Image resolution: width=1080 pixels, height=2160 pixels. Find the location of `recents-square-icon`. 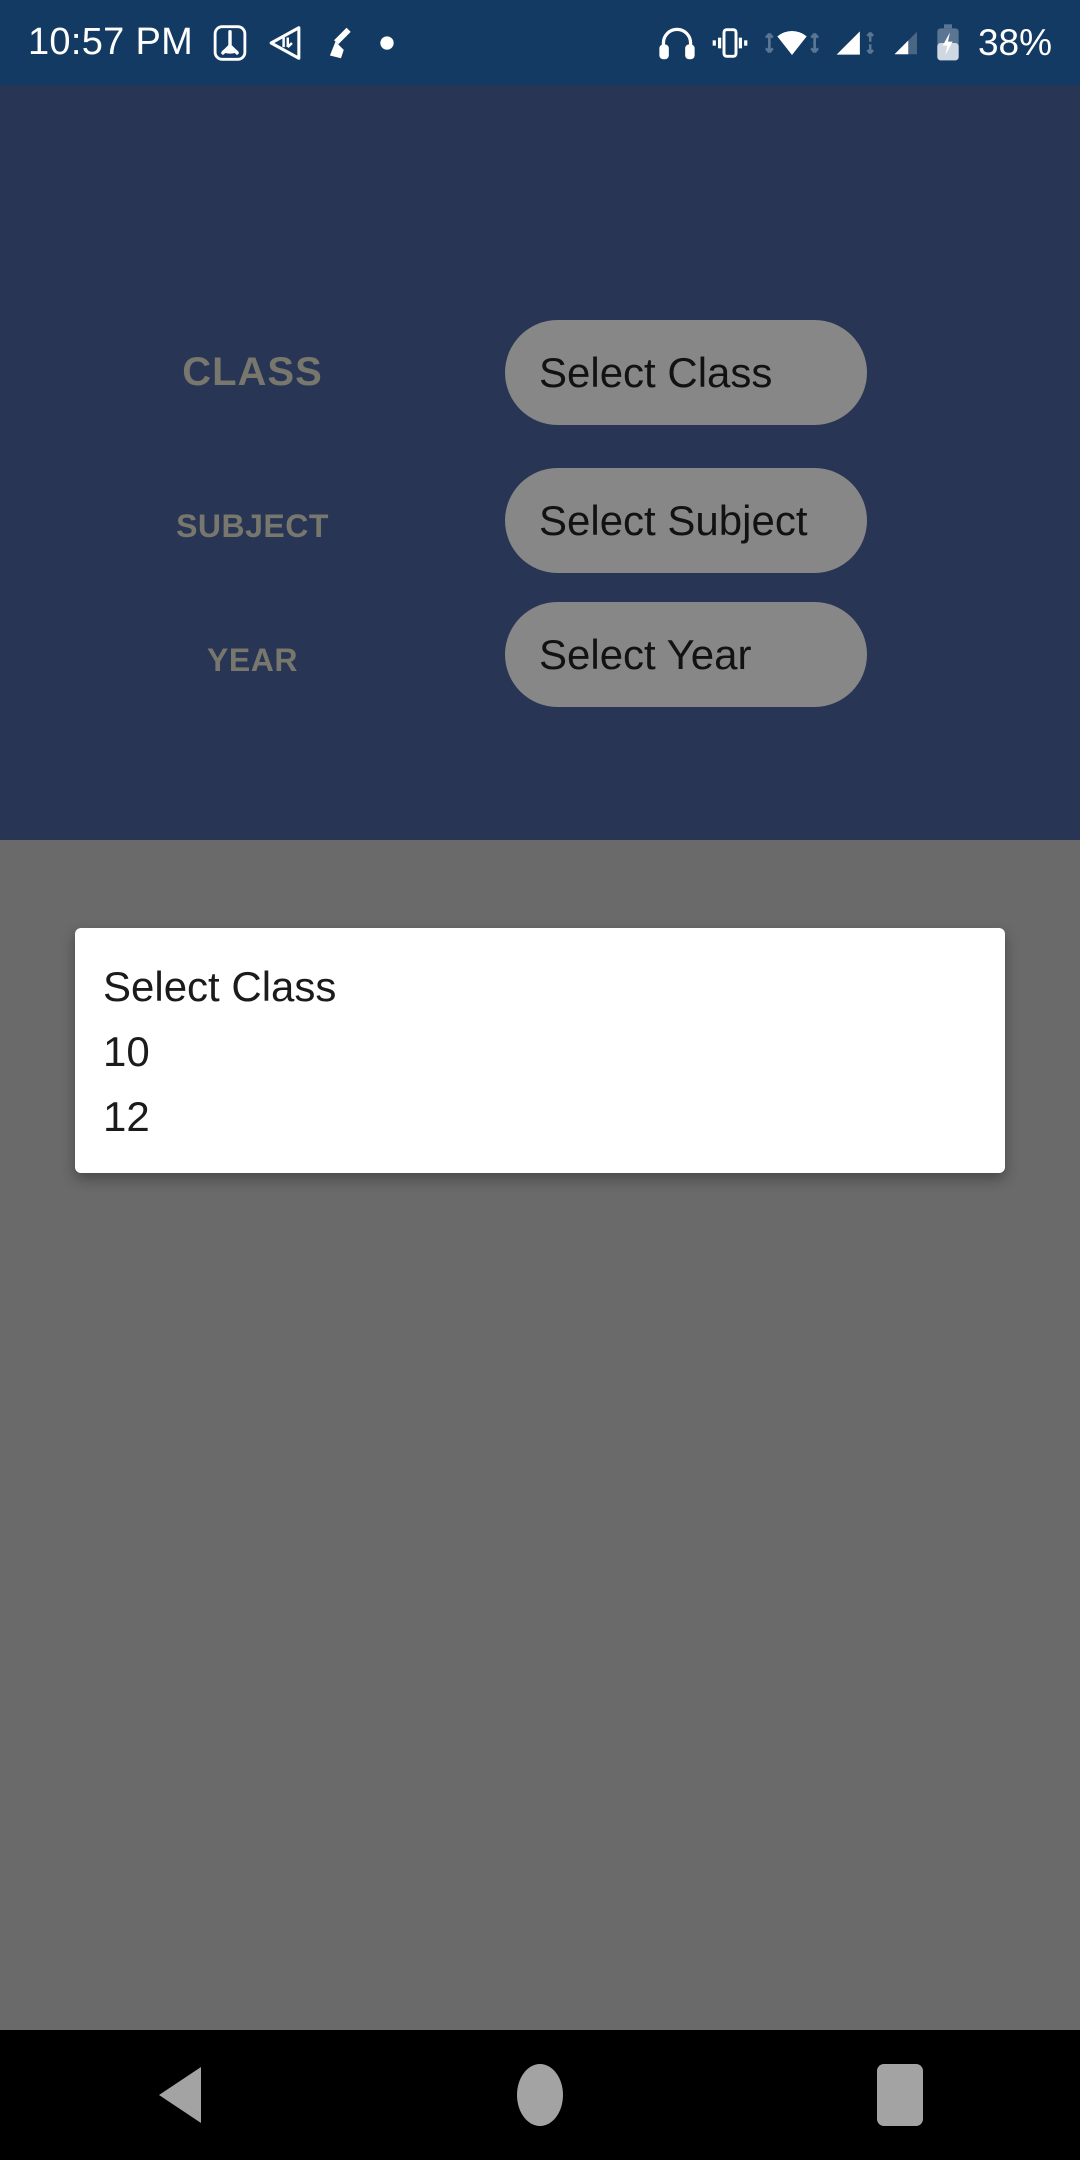

recents-square-icon is located at coordinates (900, 2095).